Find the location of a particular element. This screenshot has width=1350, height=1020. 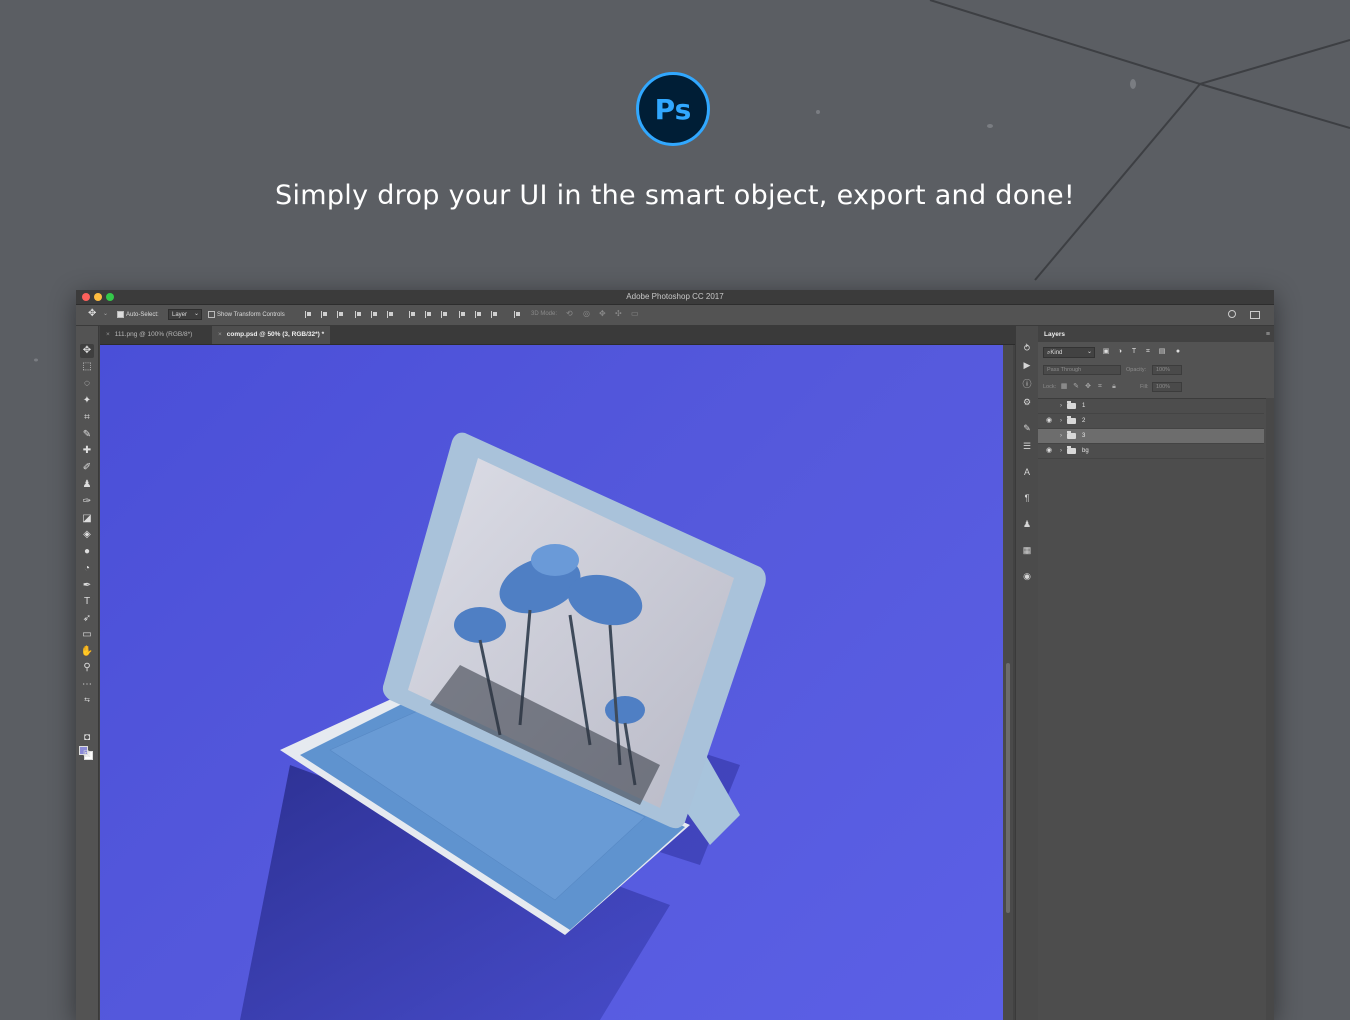

clone-stamp-tool-icon: ♟ is located at coordinates (87, 485).